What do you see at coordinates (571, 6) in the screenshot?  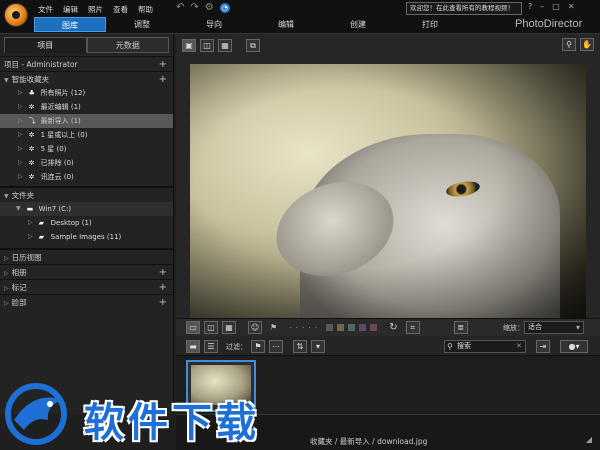 I see `close-icon: ✕` at bounding box center [571, 6].